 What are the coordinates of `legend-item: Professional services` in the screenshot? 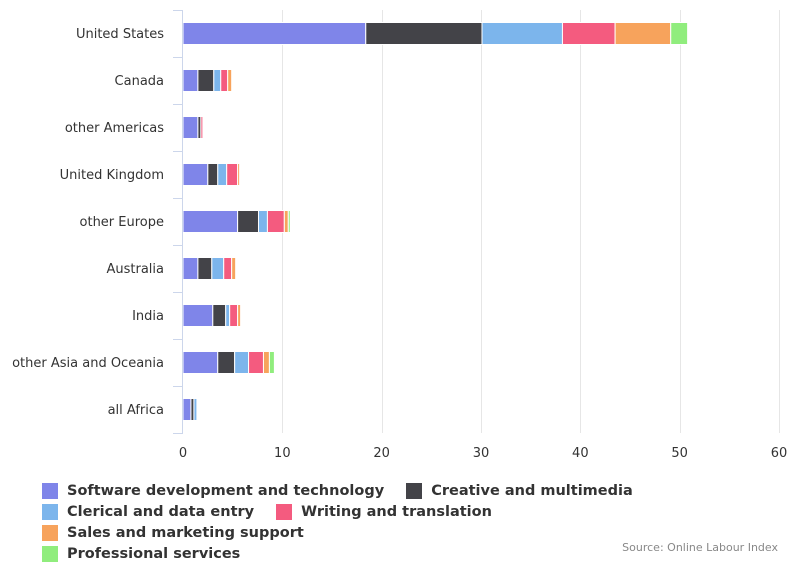 It's located at (141, 553).